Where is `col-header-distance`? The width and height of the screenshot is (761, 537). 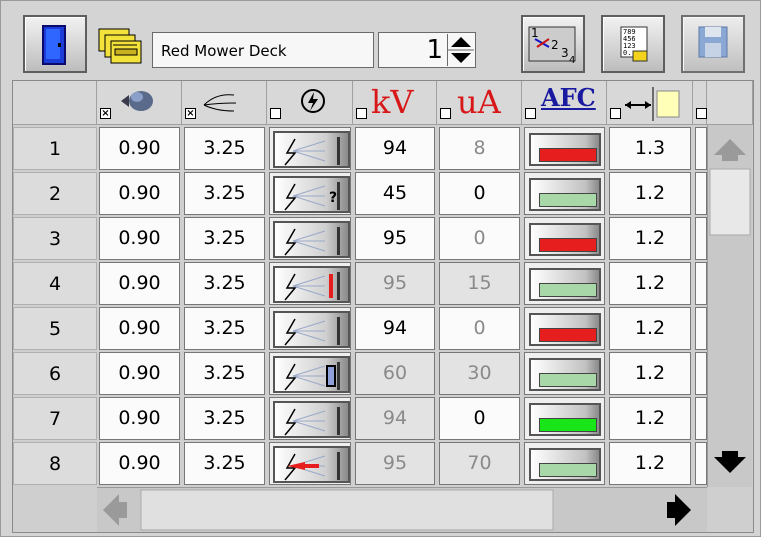 col-header-distance is located at coordinates (650, 103).